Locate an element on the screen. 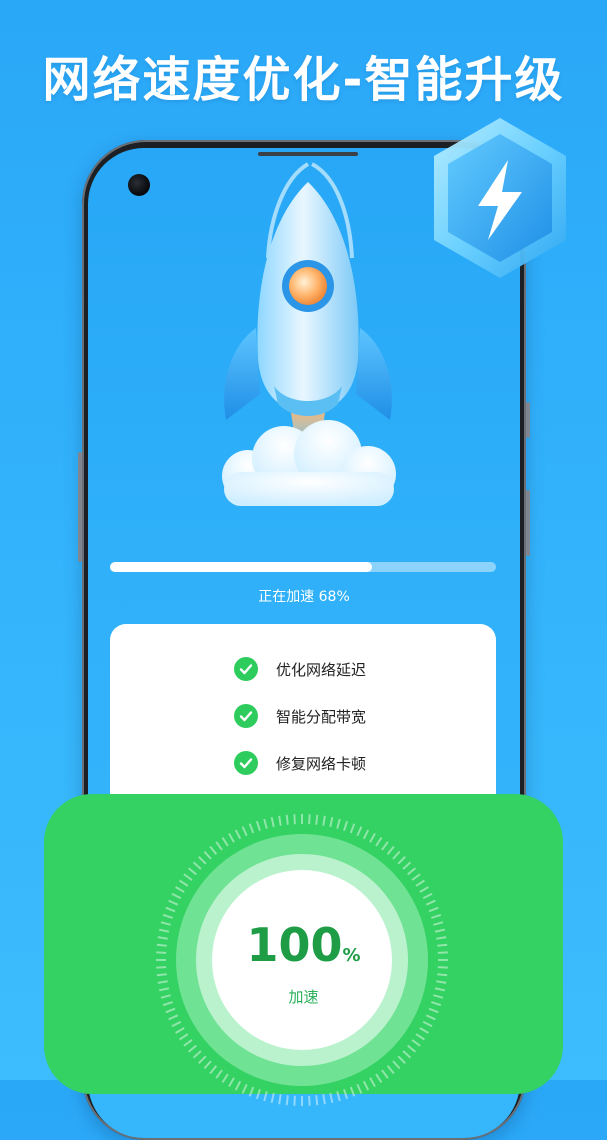 The image size is (607, 1140). boost-status-label: 正在加速 68% is located at coordinates (304, 597).